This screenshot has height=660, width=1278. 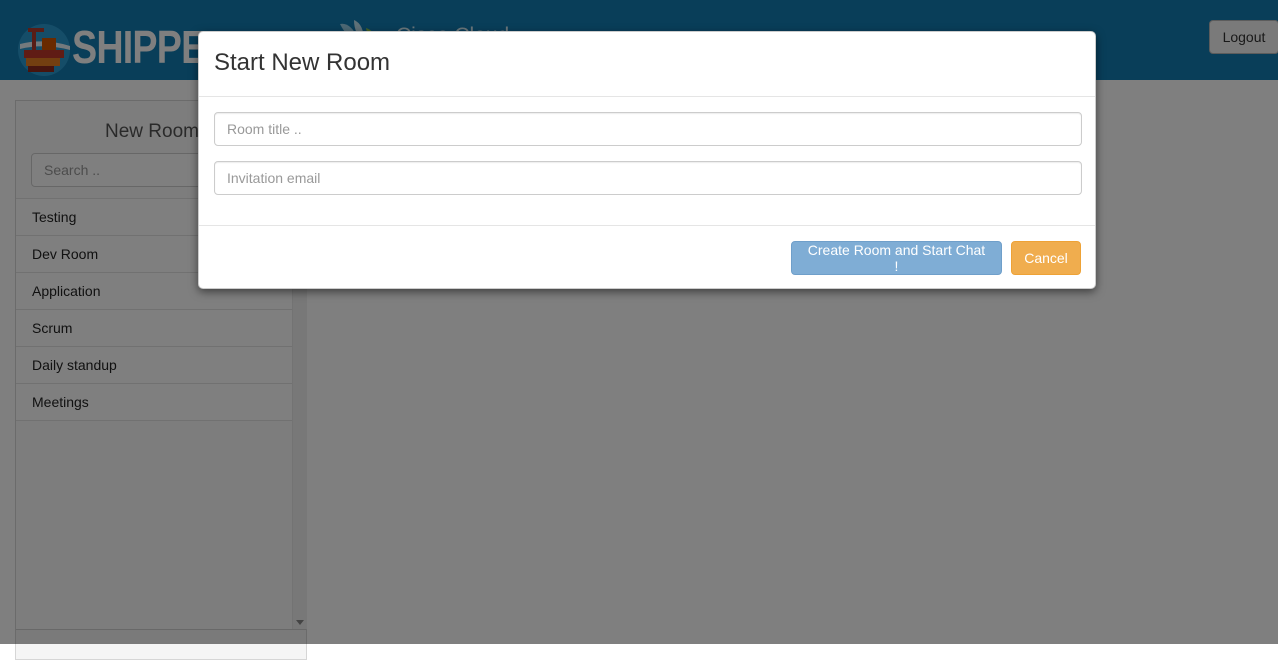 I want to click on dialog-header: Start New Room, so click(x=647, y=64).